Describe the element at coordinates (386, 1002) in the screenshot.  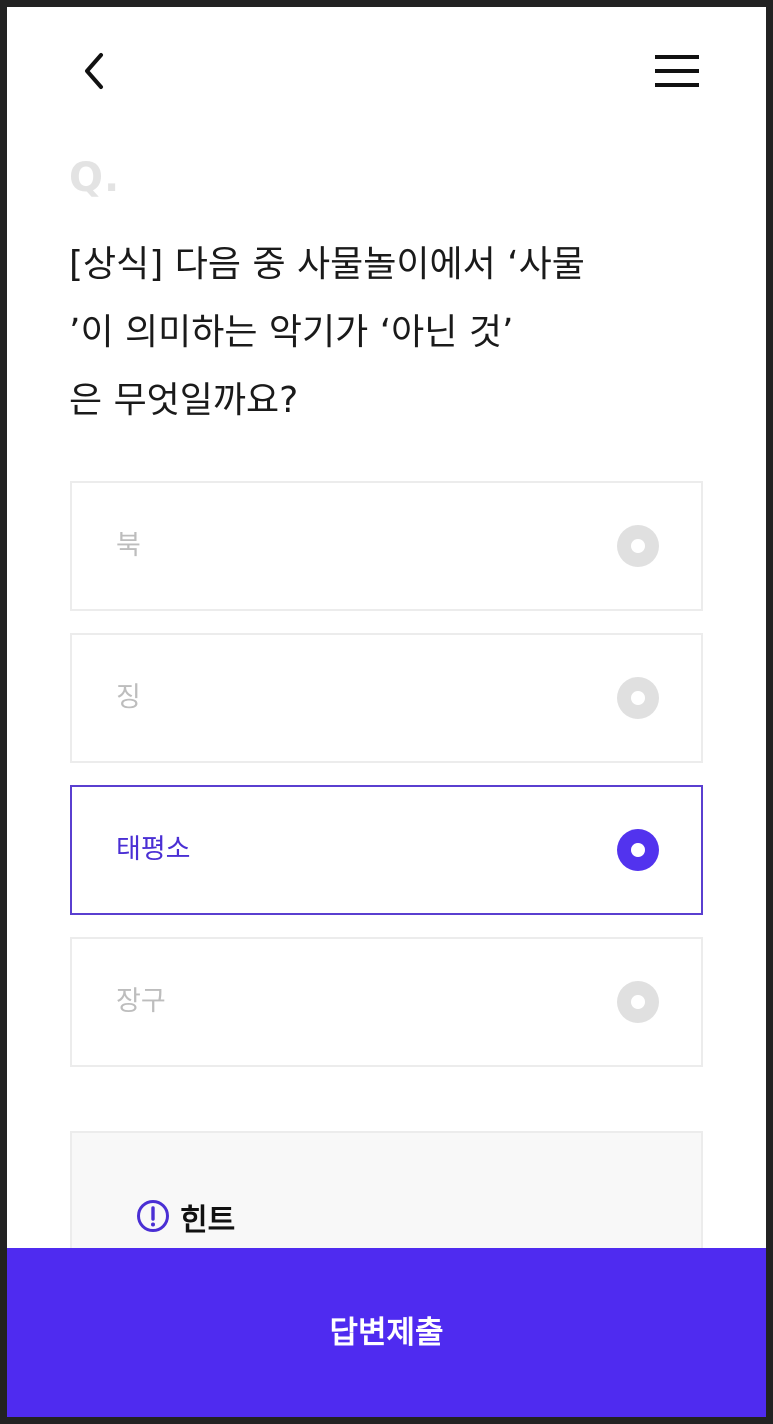
I see `answer-option-4: 장구` at that location.